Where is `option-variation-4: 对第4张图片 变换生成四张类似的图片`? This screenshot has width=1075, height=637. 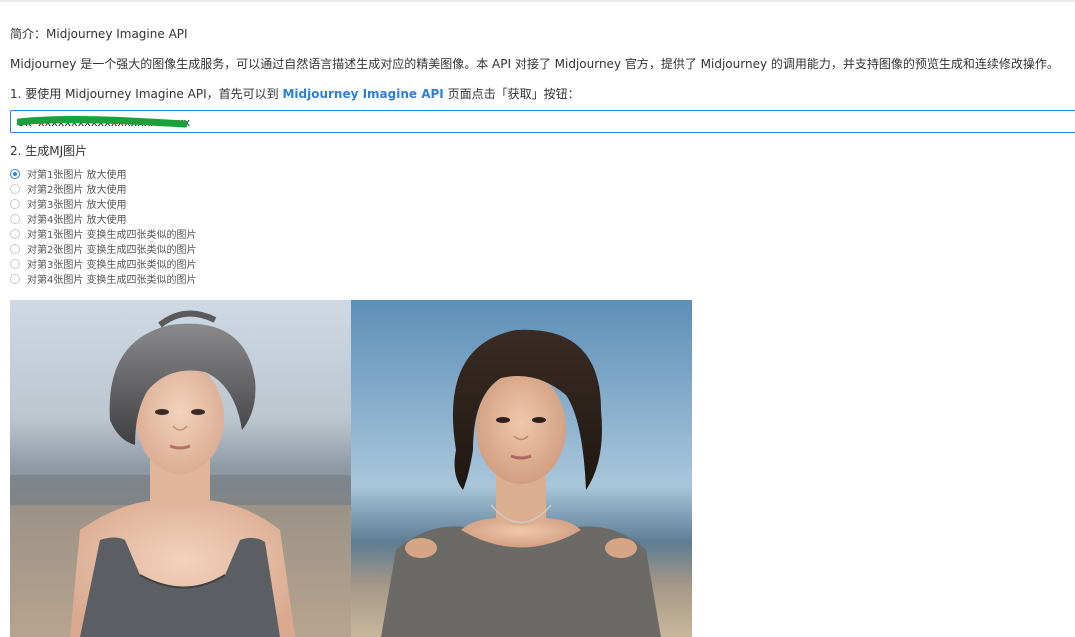 option-variation-4: 对第4张图片 变换生成四张类似的图片 is located at coordinates (103, 278).